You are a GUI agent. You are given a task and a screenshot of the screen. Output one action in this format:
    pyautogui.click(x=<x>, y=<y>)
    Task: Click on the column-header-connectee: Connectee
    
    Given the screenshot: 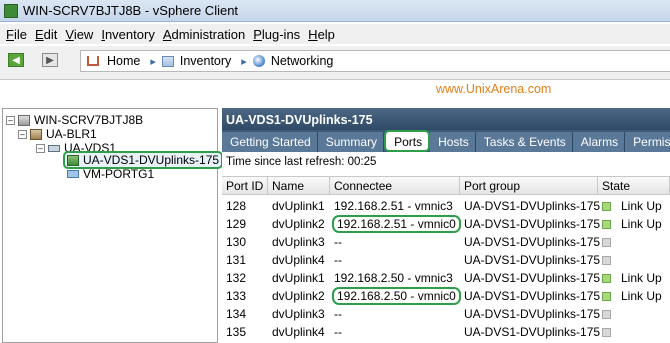 What is the action you would take?
    pyautogui.click(x=395, y=186)
    